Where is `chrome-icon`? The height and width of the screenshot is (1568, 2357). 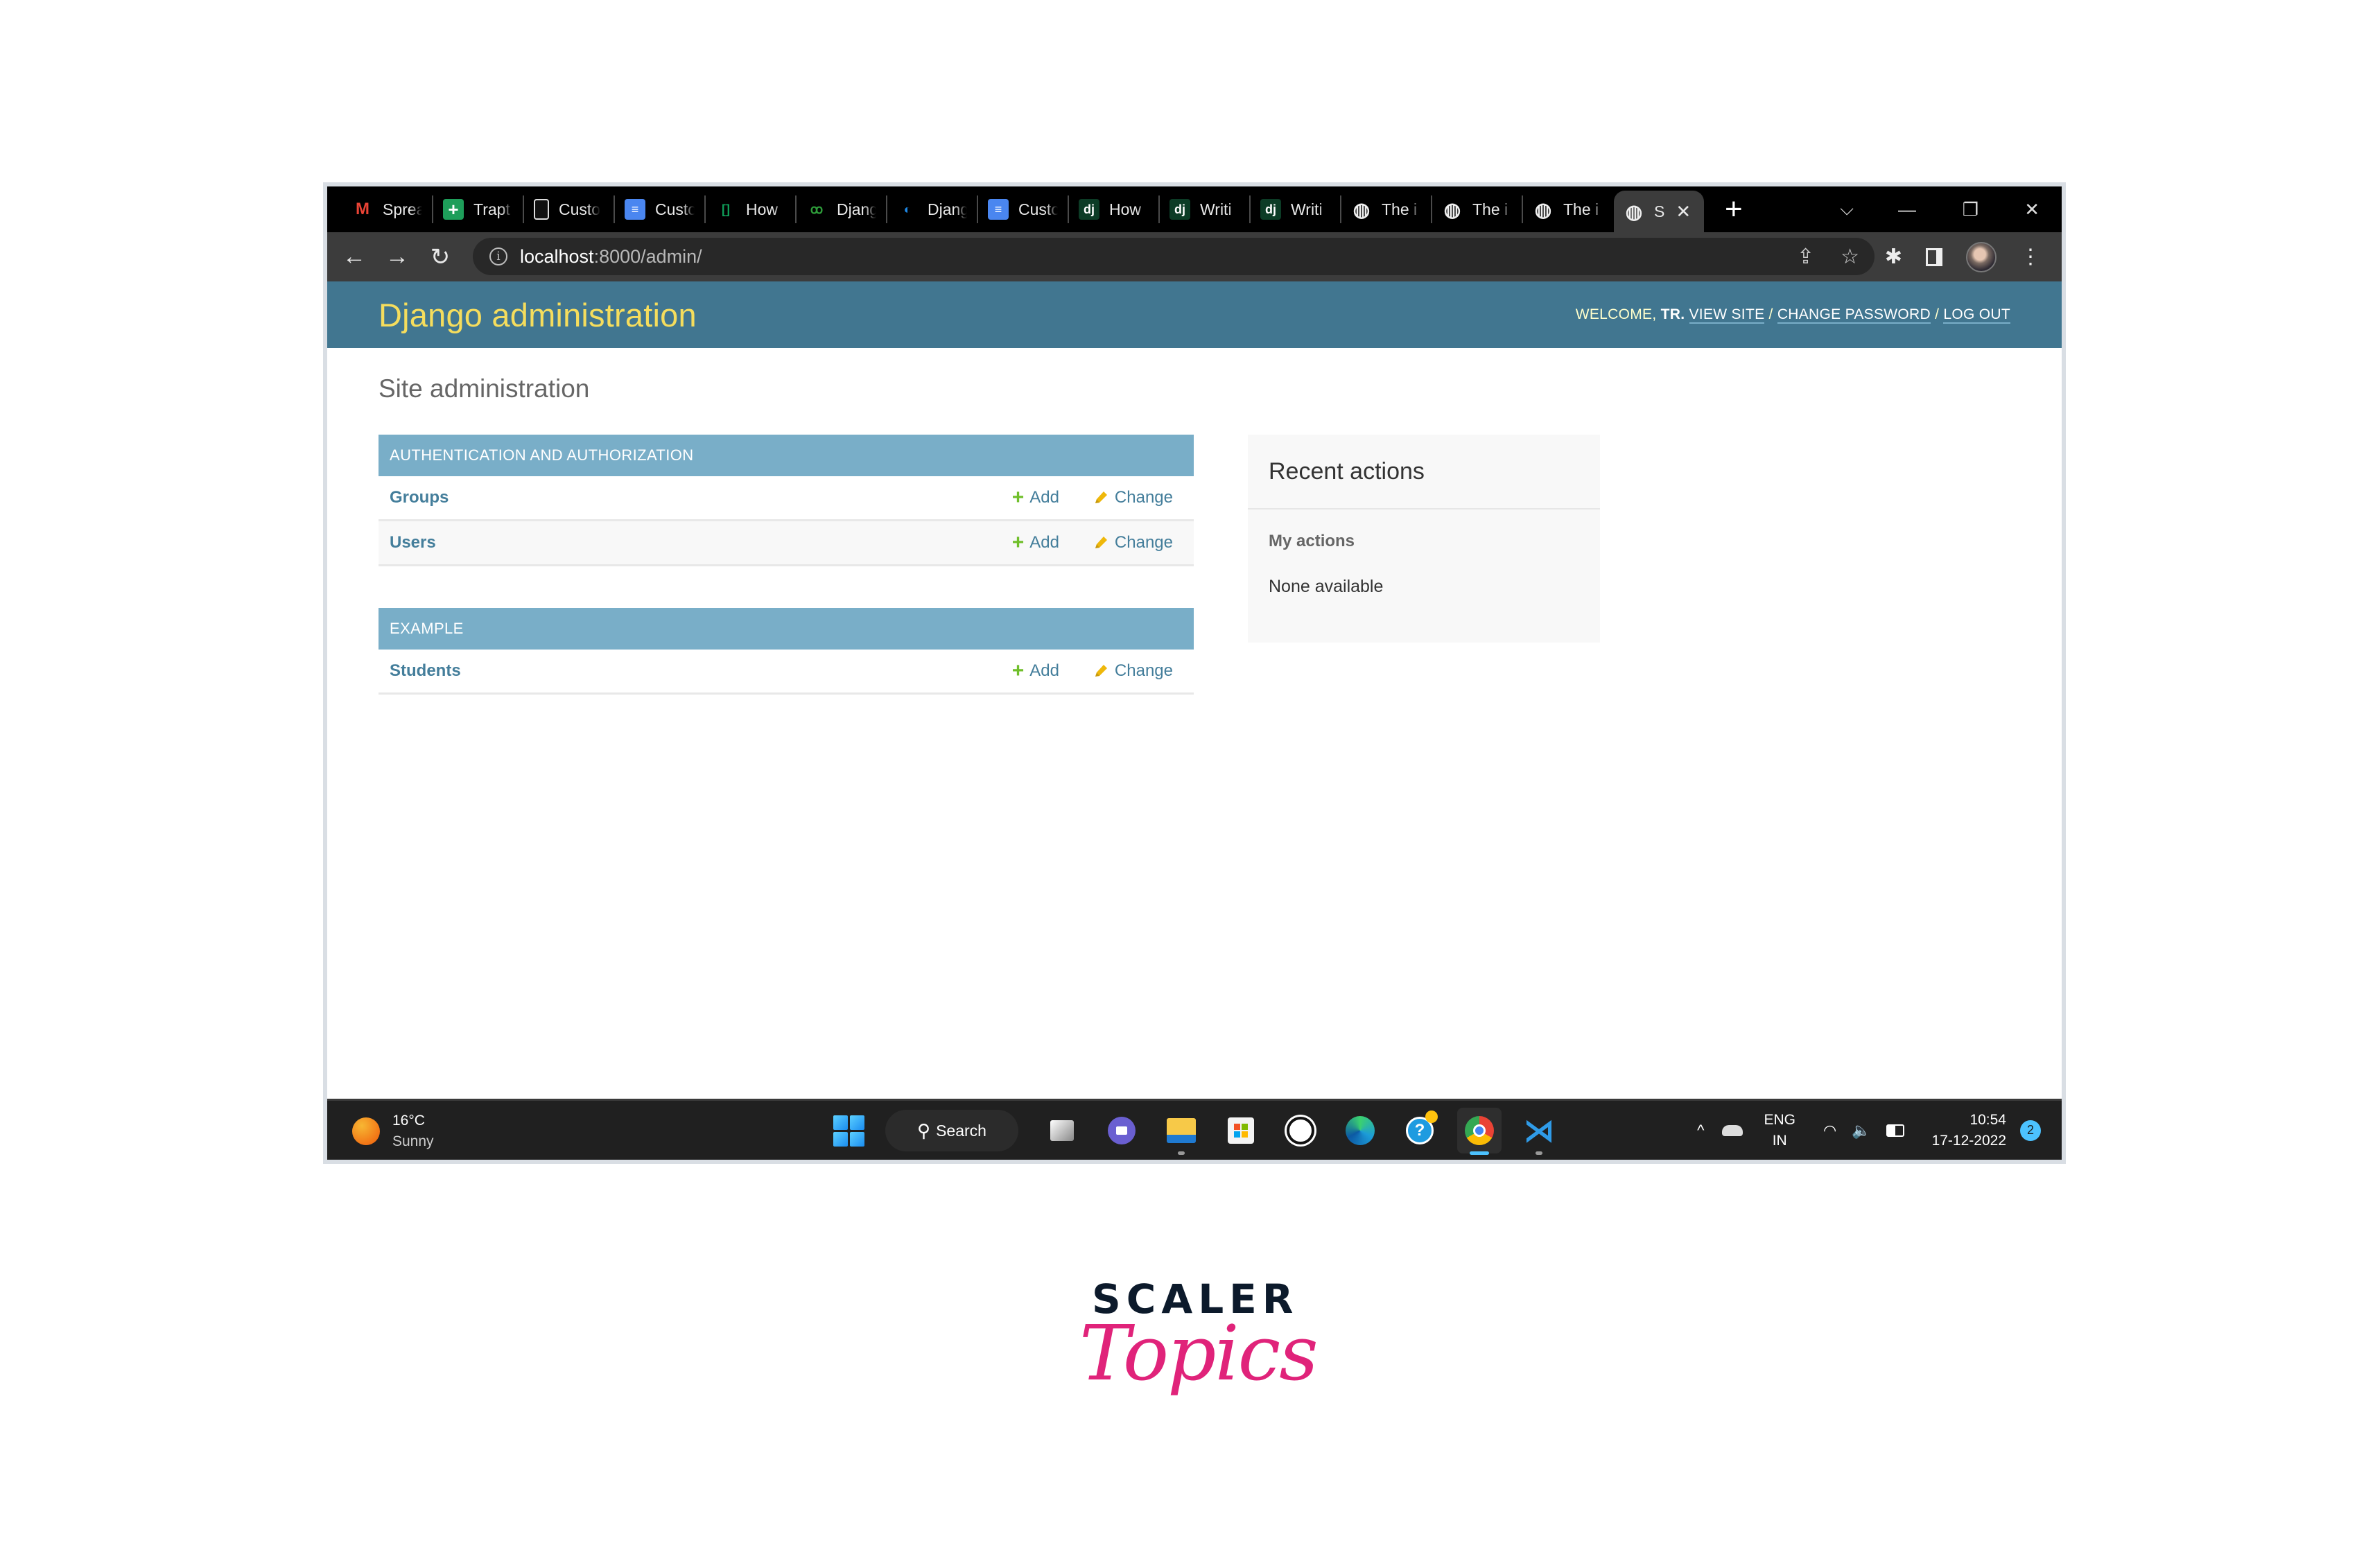
chrome-icon is located at coordinates (1480, 1131).